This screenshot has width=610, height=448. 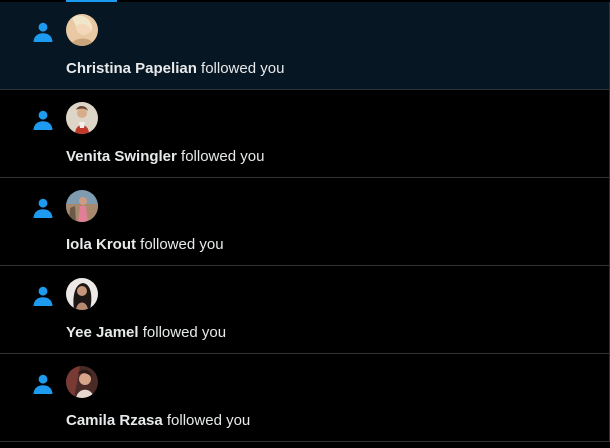 I want to click on notification-text: Venita Swingler followed you, so click(x=165, y=157).